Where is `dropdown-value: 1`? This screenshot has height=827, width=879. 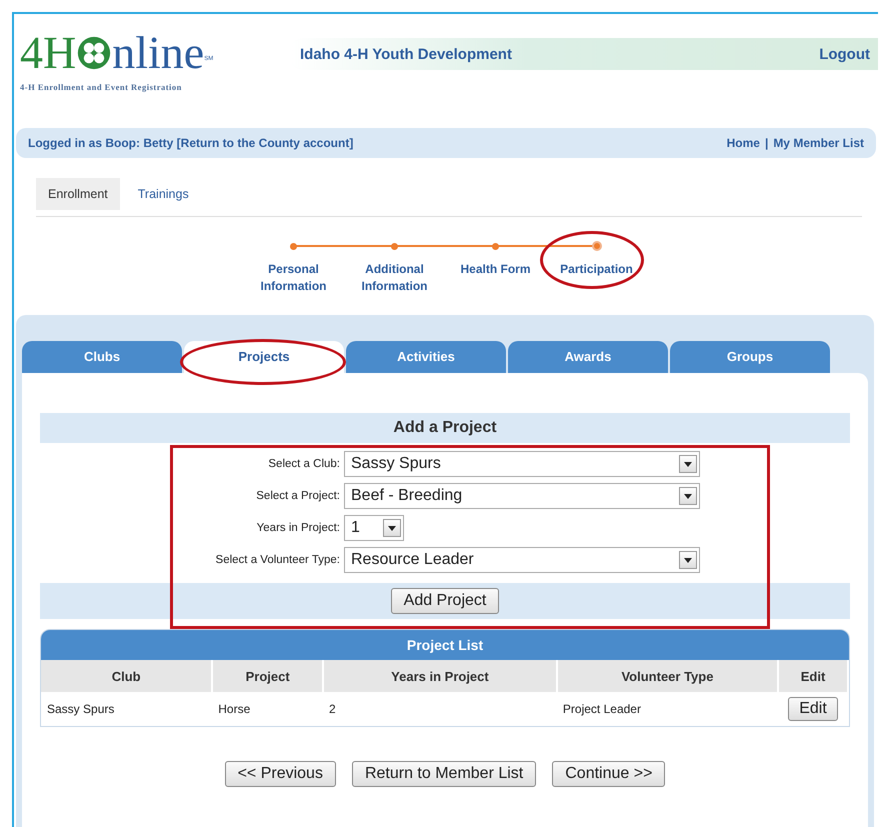
dropdown-value: 1 is located at coordinates (355, 528).